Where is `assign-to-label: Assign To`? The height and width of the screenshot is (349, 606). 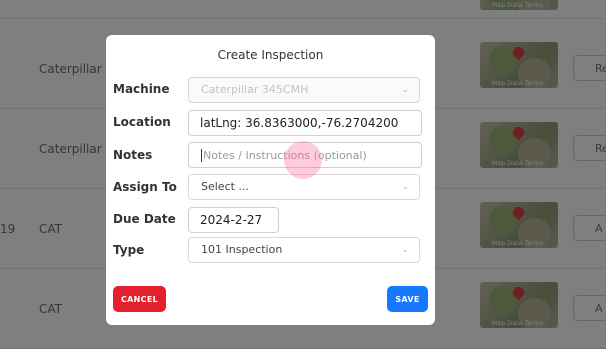
assign-to-label: Assign To is located at coordinates (145, 187).